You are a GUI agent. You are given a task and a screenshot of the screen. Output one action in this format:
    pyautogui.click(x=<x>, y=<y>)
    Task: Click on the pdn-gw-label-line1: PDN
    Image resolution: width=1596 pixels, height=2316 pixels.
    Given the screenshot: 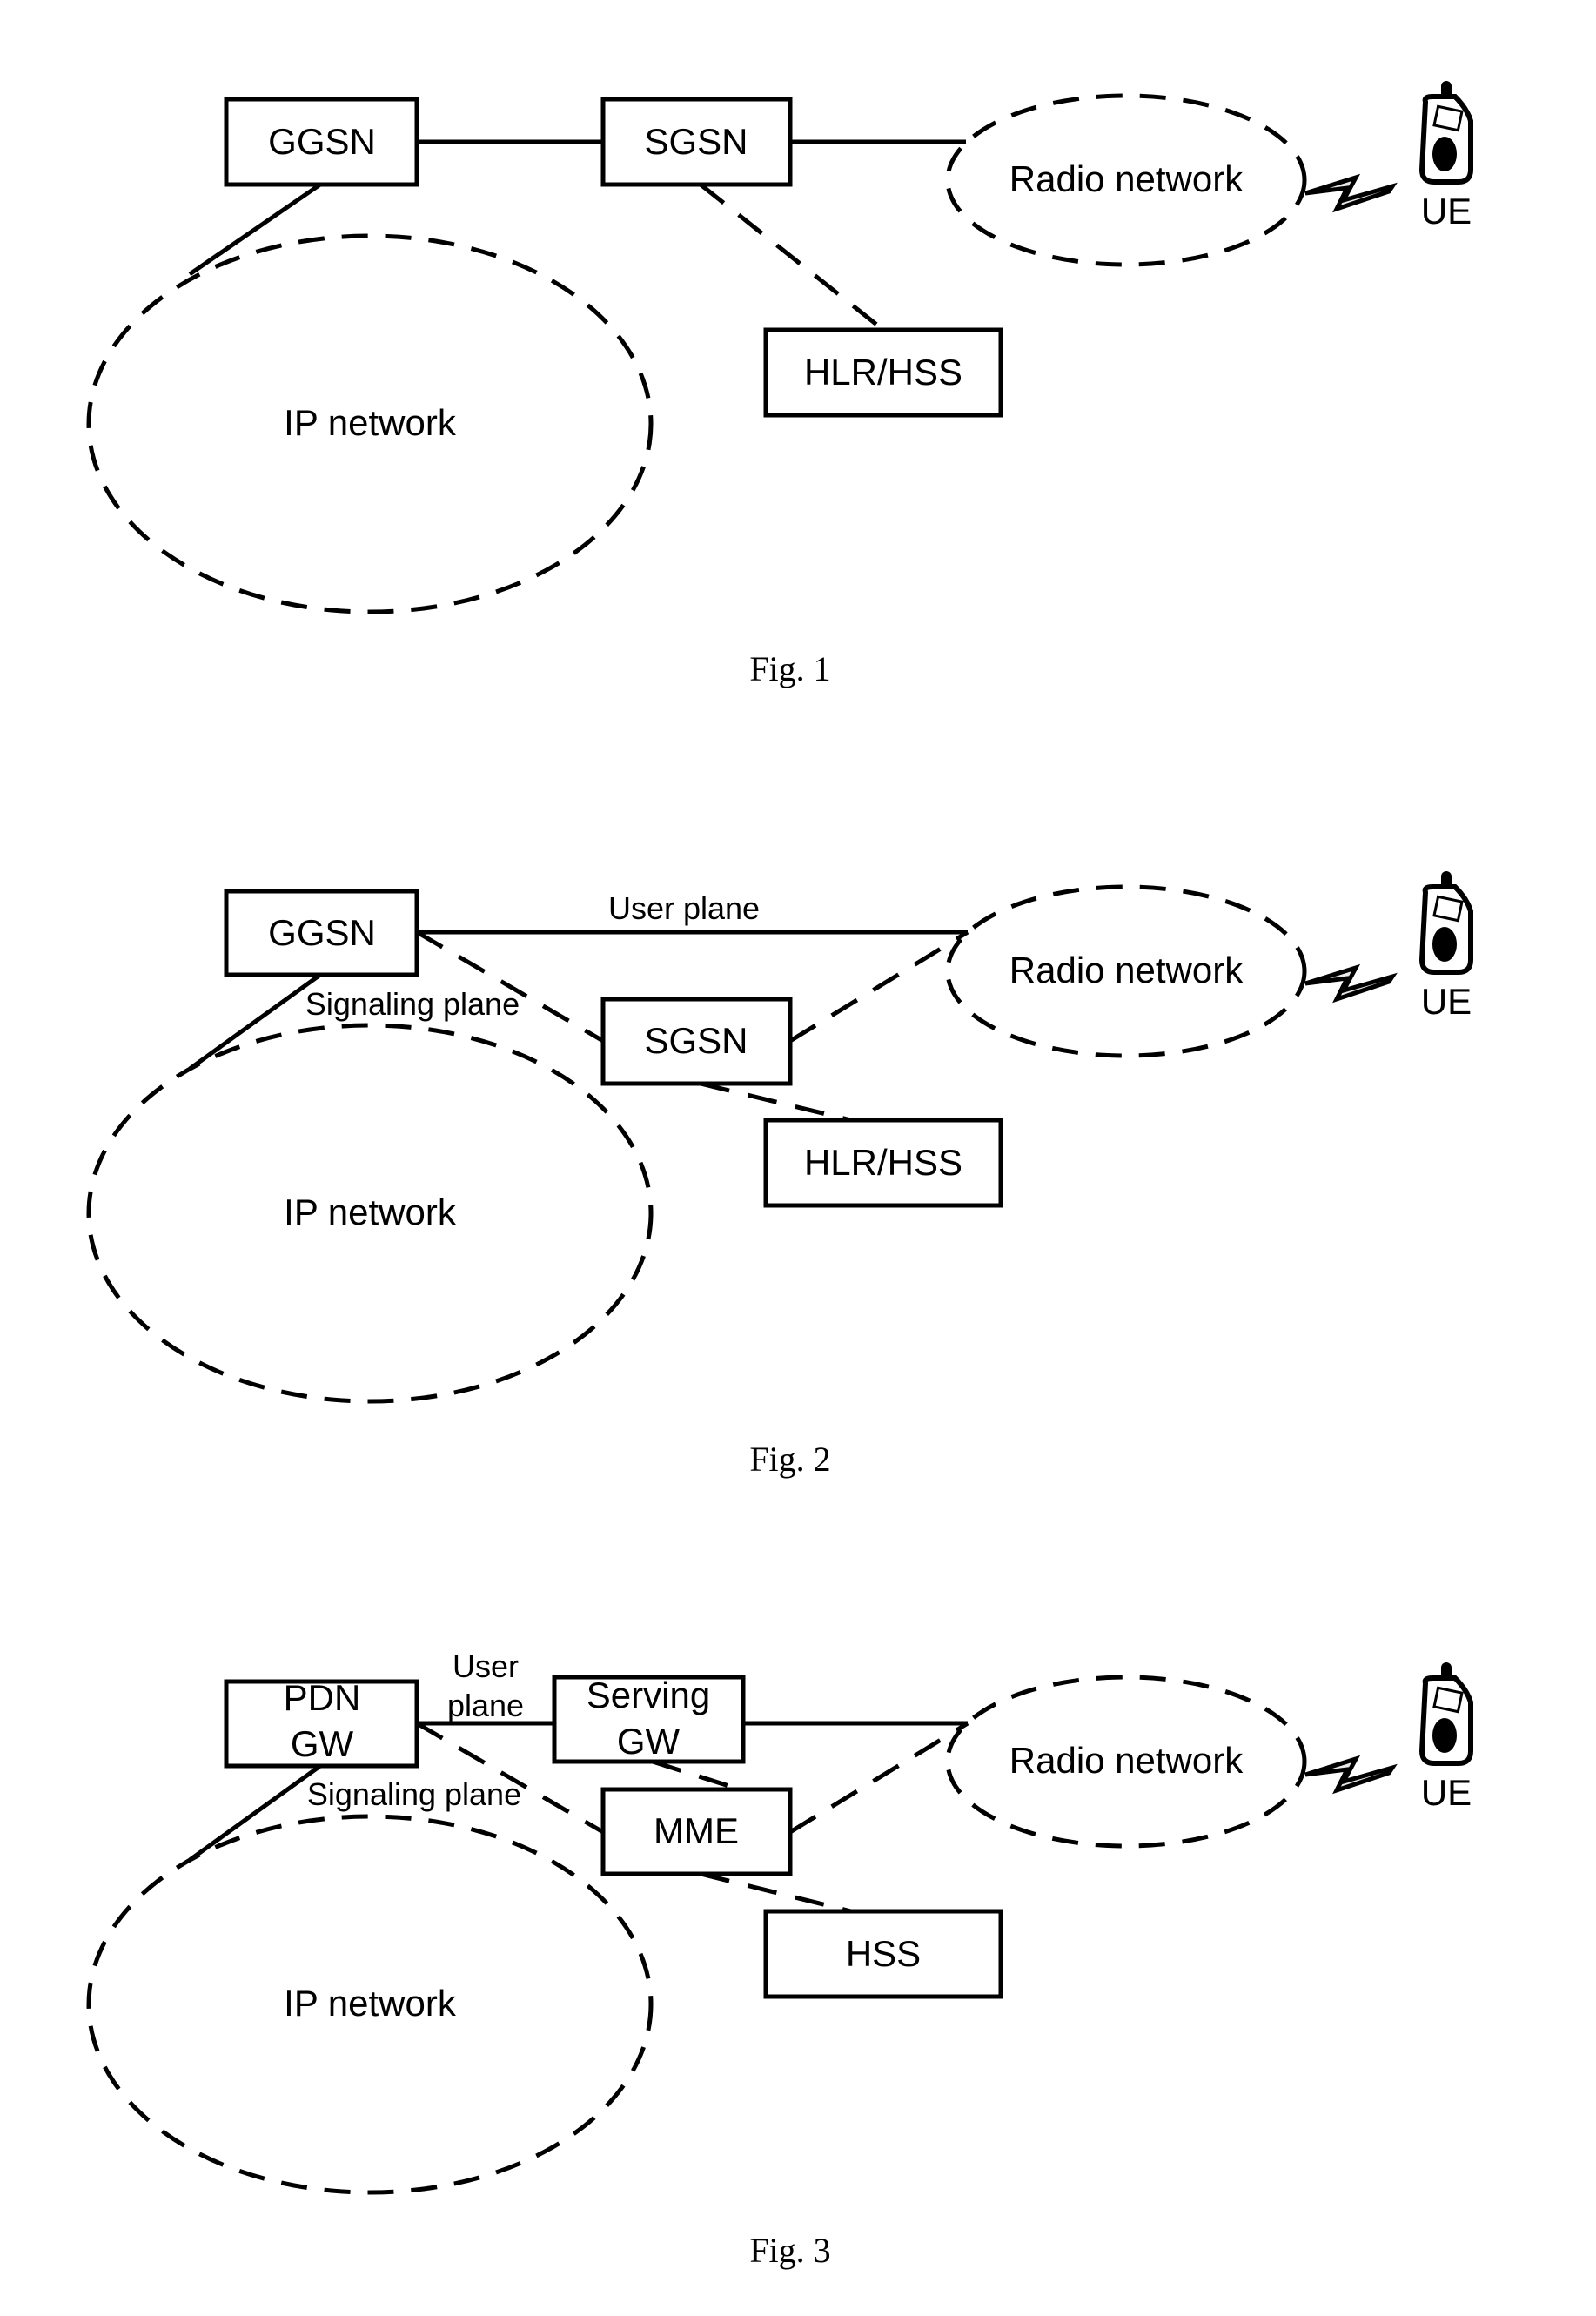 What is the action you would take?
    pyautogui.click(x=322, y=1698)
    